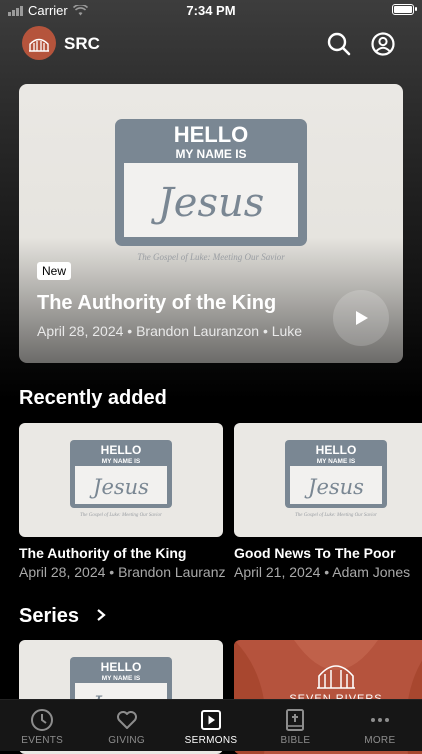 The width and height of the screenshot is (422, 754). Describe the element at coordinates (379, 720) in the screenshot. I see `more-icon` at that location.